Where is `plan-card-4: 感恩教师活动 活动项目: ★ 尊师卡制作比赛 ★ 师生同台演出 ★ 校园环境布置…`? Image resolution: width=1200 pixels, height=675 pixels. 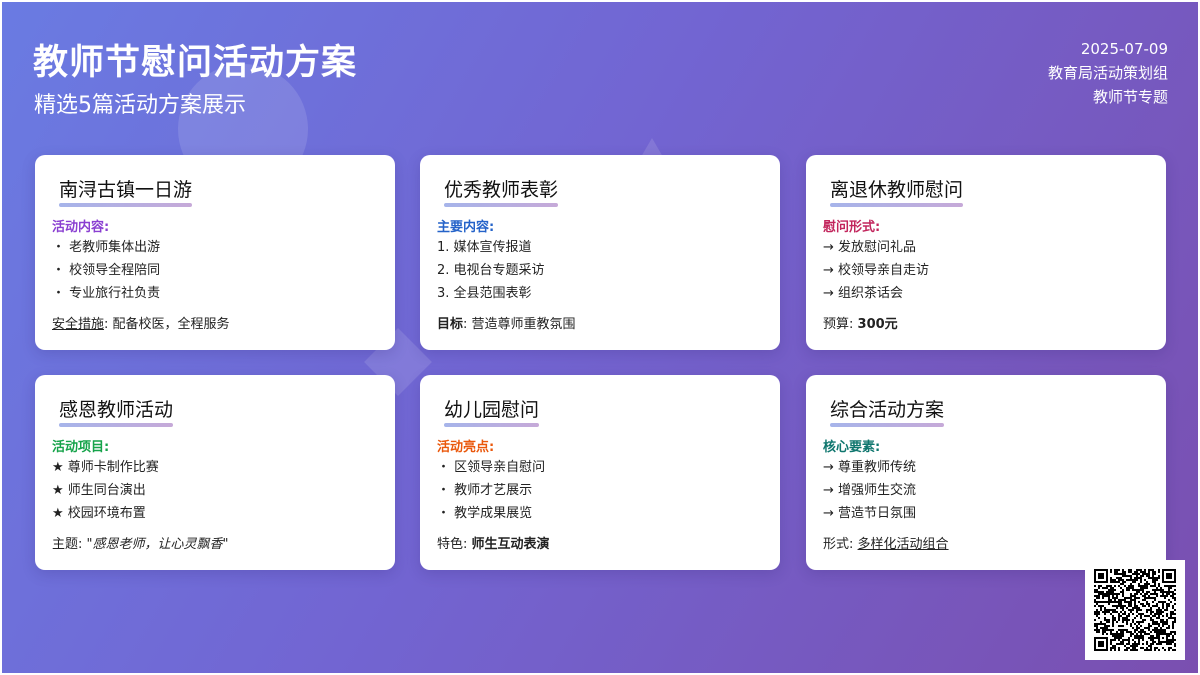 plan-card-4: 感恩教师活动 活动项目: ★ 尊师卡制作比赛 ★ 师生同台演出 ★ 校园环境布置… is located at coordinates (215, 472).